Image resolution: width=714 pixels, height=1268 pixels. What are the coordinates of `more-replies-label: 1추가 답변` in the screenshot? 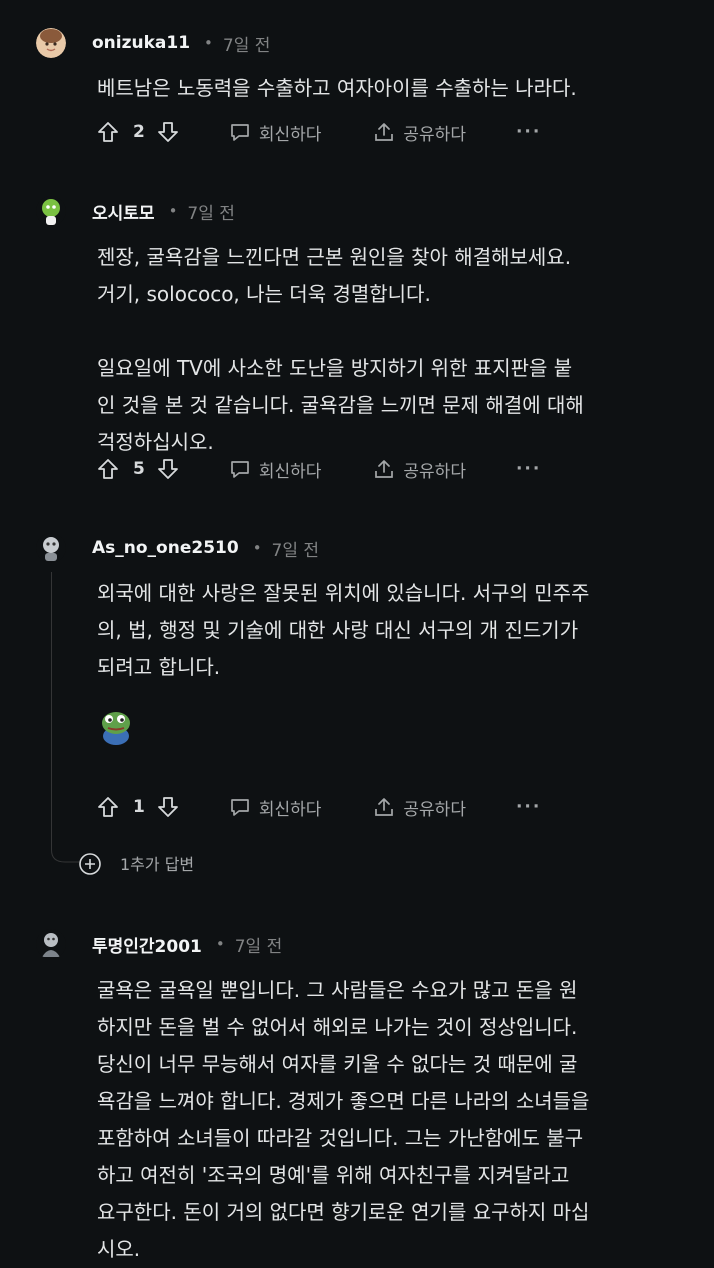 It's located at (157, 864).